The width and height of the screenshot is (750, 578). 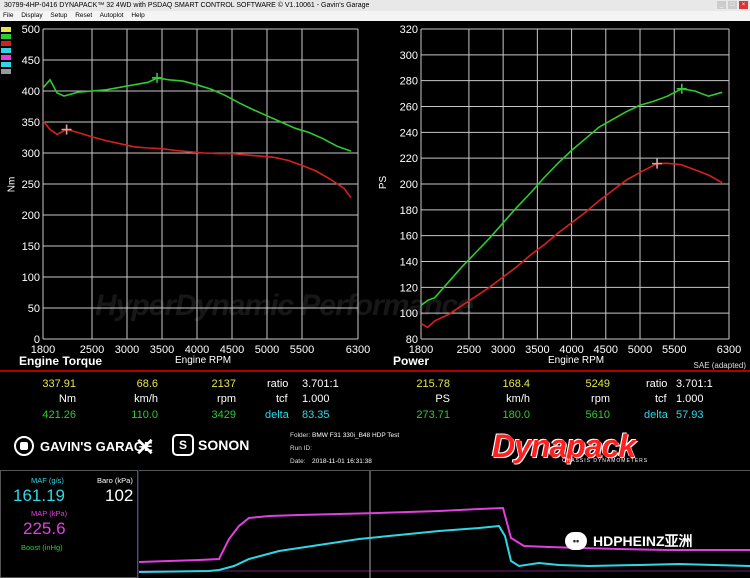 What do you see at coordinates (576, 541) in the screenshot?
I see `wechat-icon: ••` at bounding box center [576, 541].